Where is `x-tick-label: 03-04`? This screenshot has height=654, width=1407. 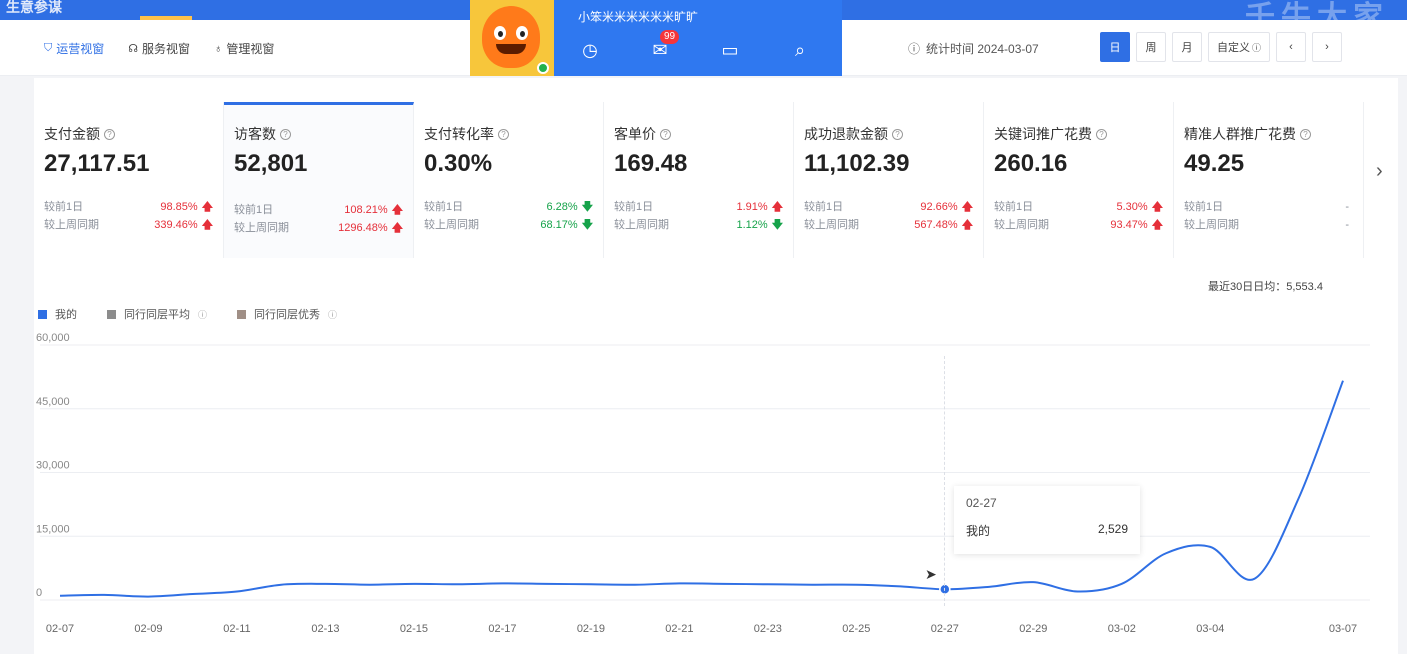 x-tick-label: 03-04 is located at coordinates (1210, 629).